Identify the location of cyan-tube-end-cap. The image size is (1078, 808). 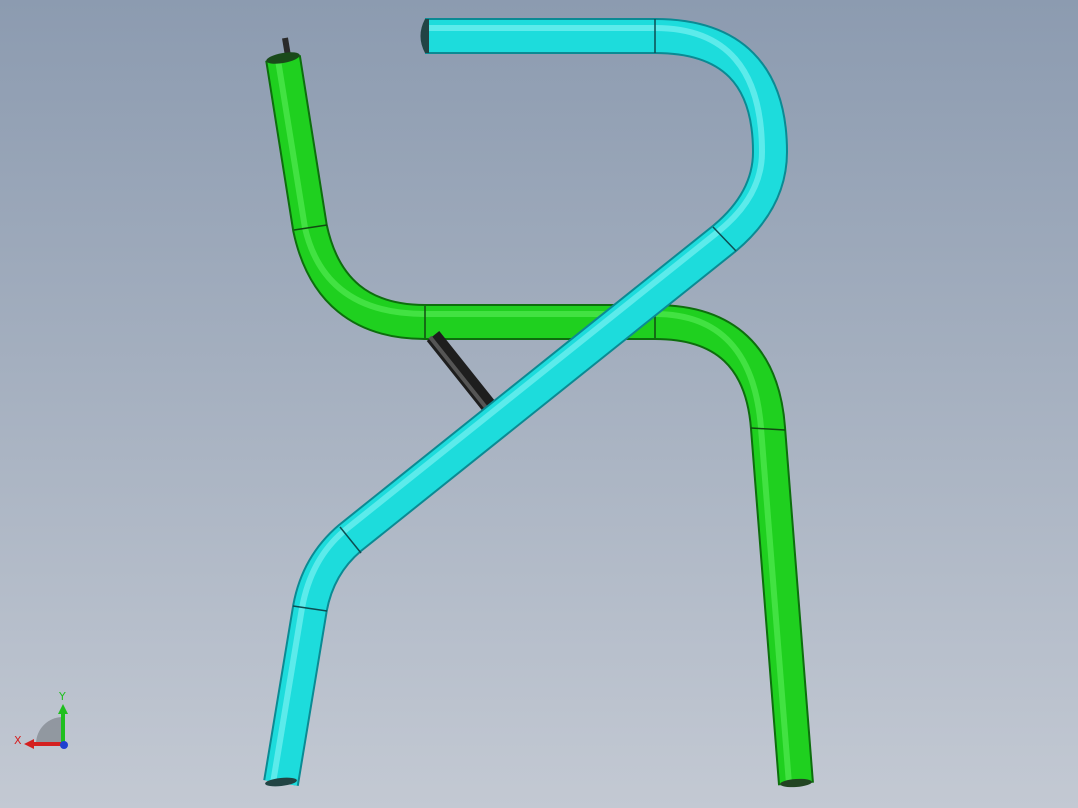
(424, 36).